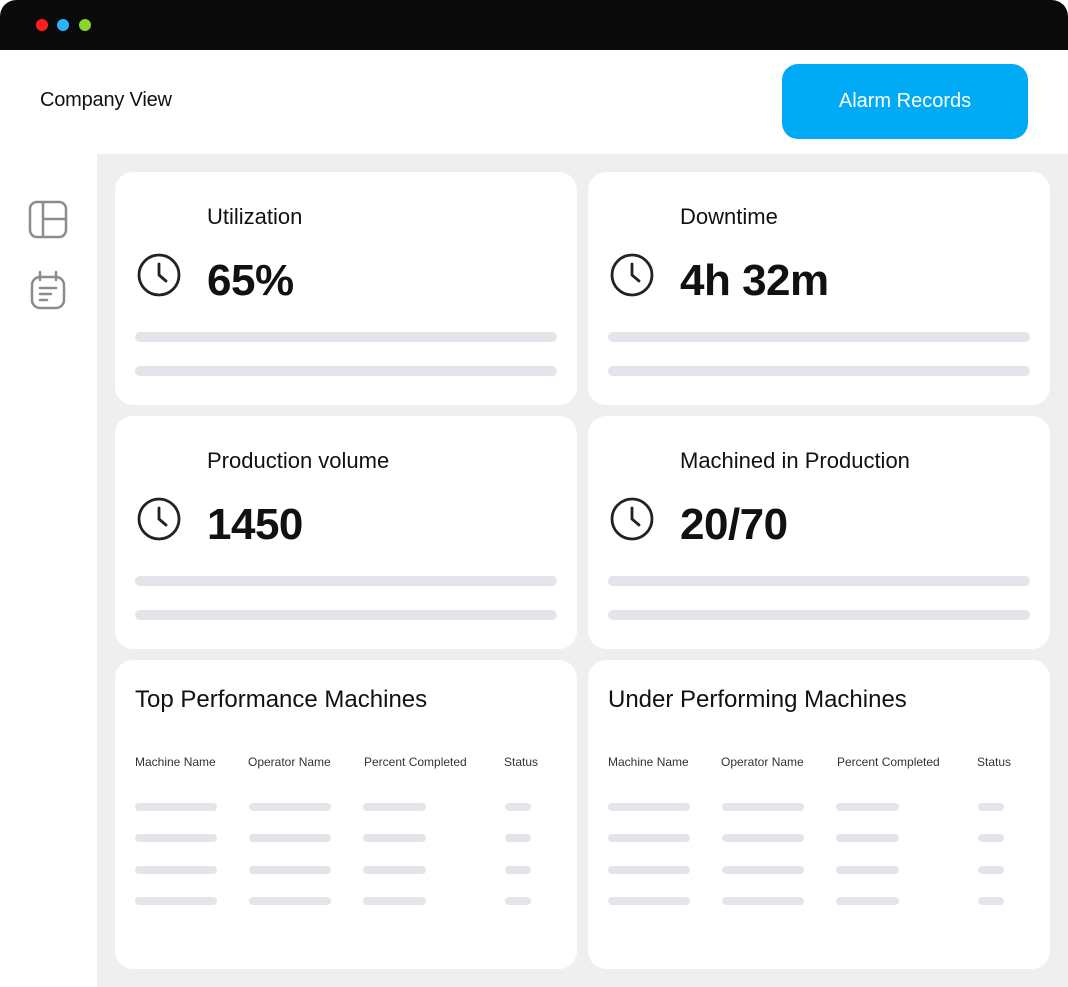 The width and height of the screenshot is (1068, 987). I want to click on layout-dashboard-icon, so click(48, 219).